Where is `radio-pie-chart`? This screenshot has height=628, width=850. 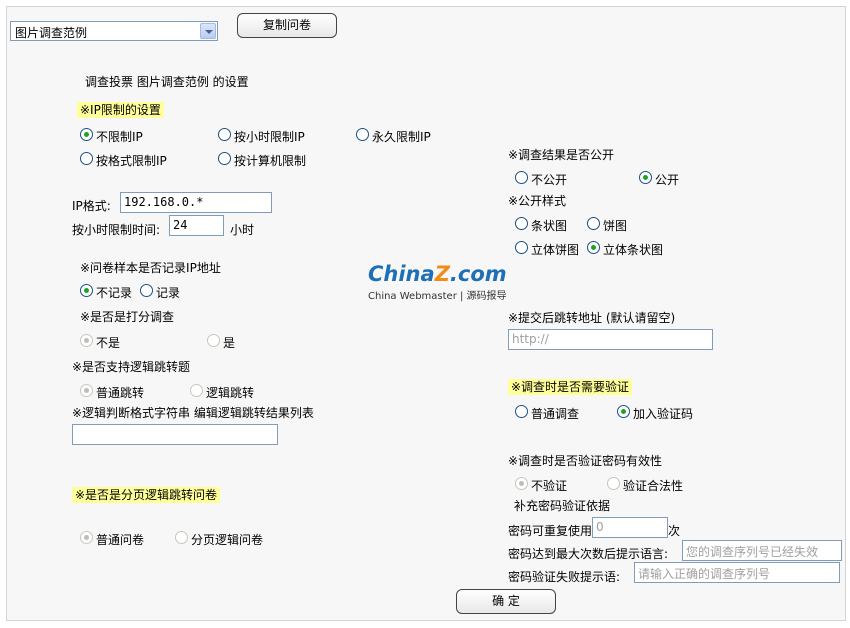 radio-pie-chart is located at coordinates (593, 223).